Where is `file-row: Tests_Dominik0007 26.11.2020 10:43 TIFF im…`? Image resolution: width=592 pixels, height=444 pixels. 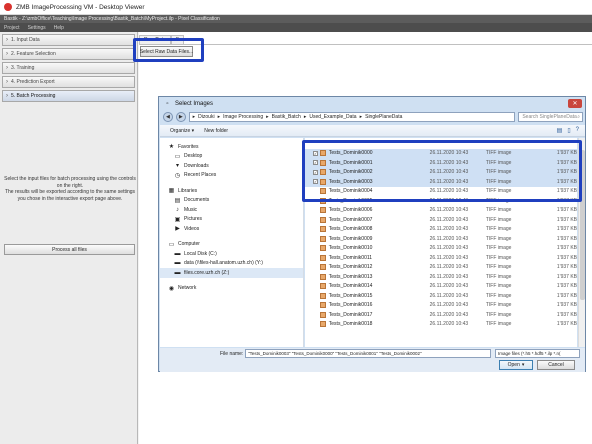
file-row: Tests_Dominik0007 26.11.2020 10:43 TIFF im… is located at coordinates (441, 220).